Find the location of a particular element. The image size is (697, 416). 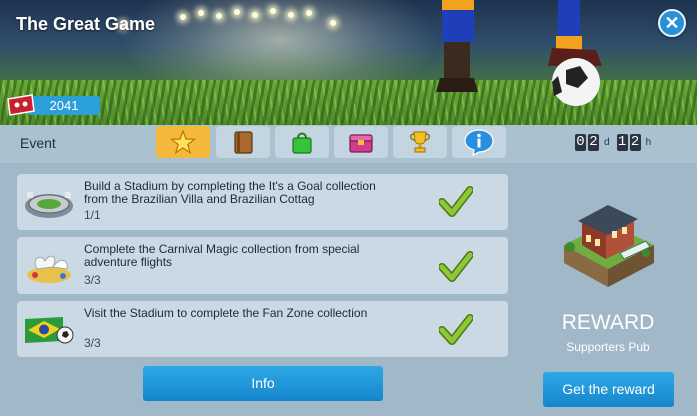

brazil-flag-ball-icon is located at coordinates (49, 330).